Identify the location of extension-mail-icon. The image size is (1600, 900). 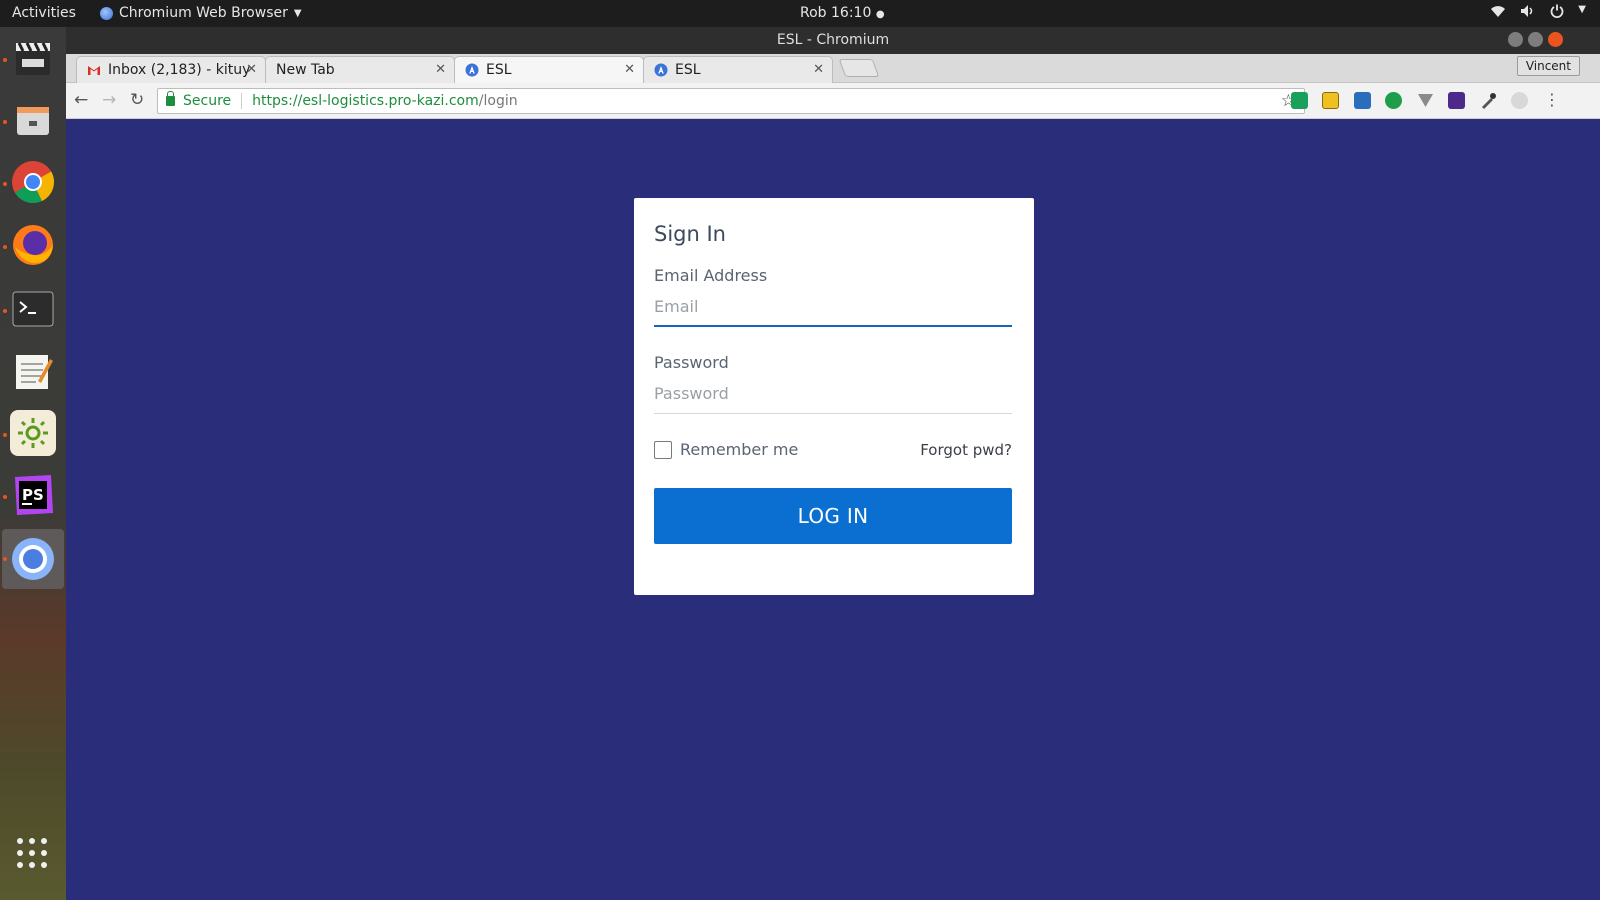
(1456, 100).